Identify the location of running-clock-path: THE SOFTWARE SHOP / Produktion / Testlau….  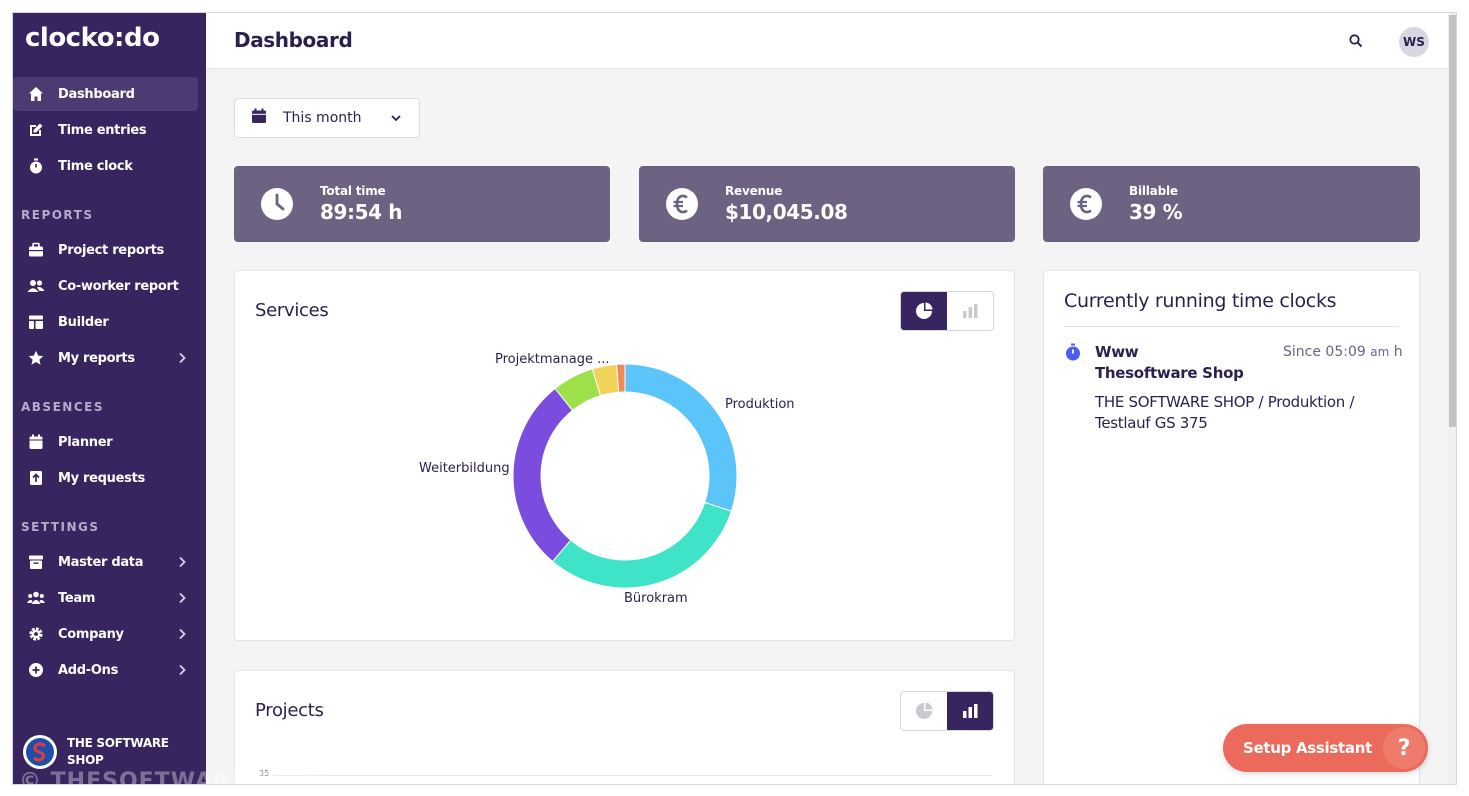
(1227, 413).